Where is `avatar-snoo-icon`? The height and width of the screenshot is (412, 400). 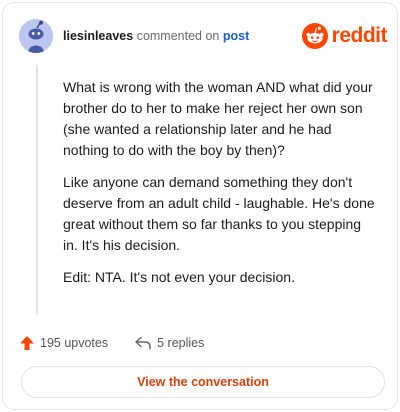 avatar-snoo-icon is located at coordinates (36, 36).